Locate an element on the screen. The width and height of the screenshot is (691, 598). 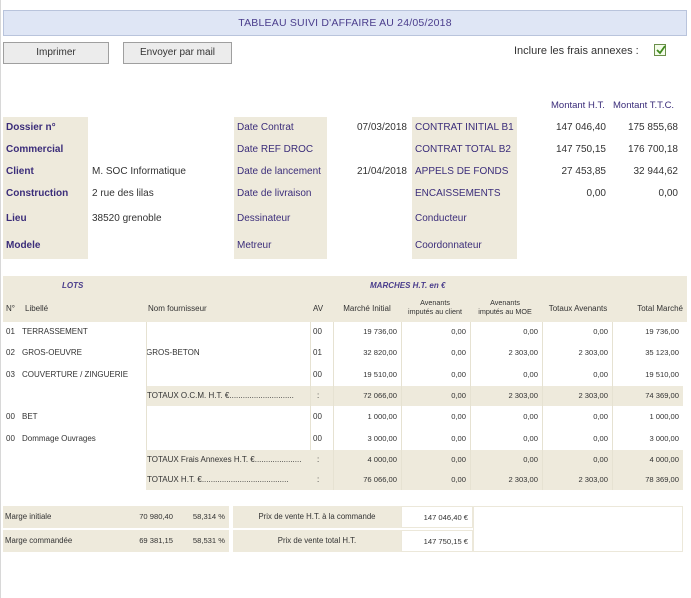
lot-total: 35 123,00 is located at coordinates (662, 352).